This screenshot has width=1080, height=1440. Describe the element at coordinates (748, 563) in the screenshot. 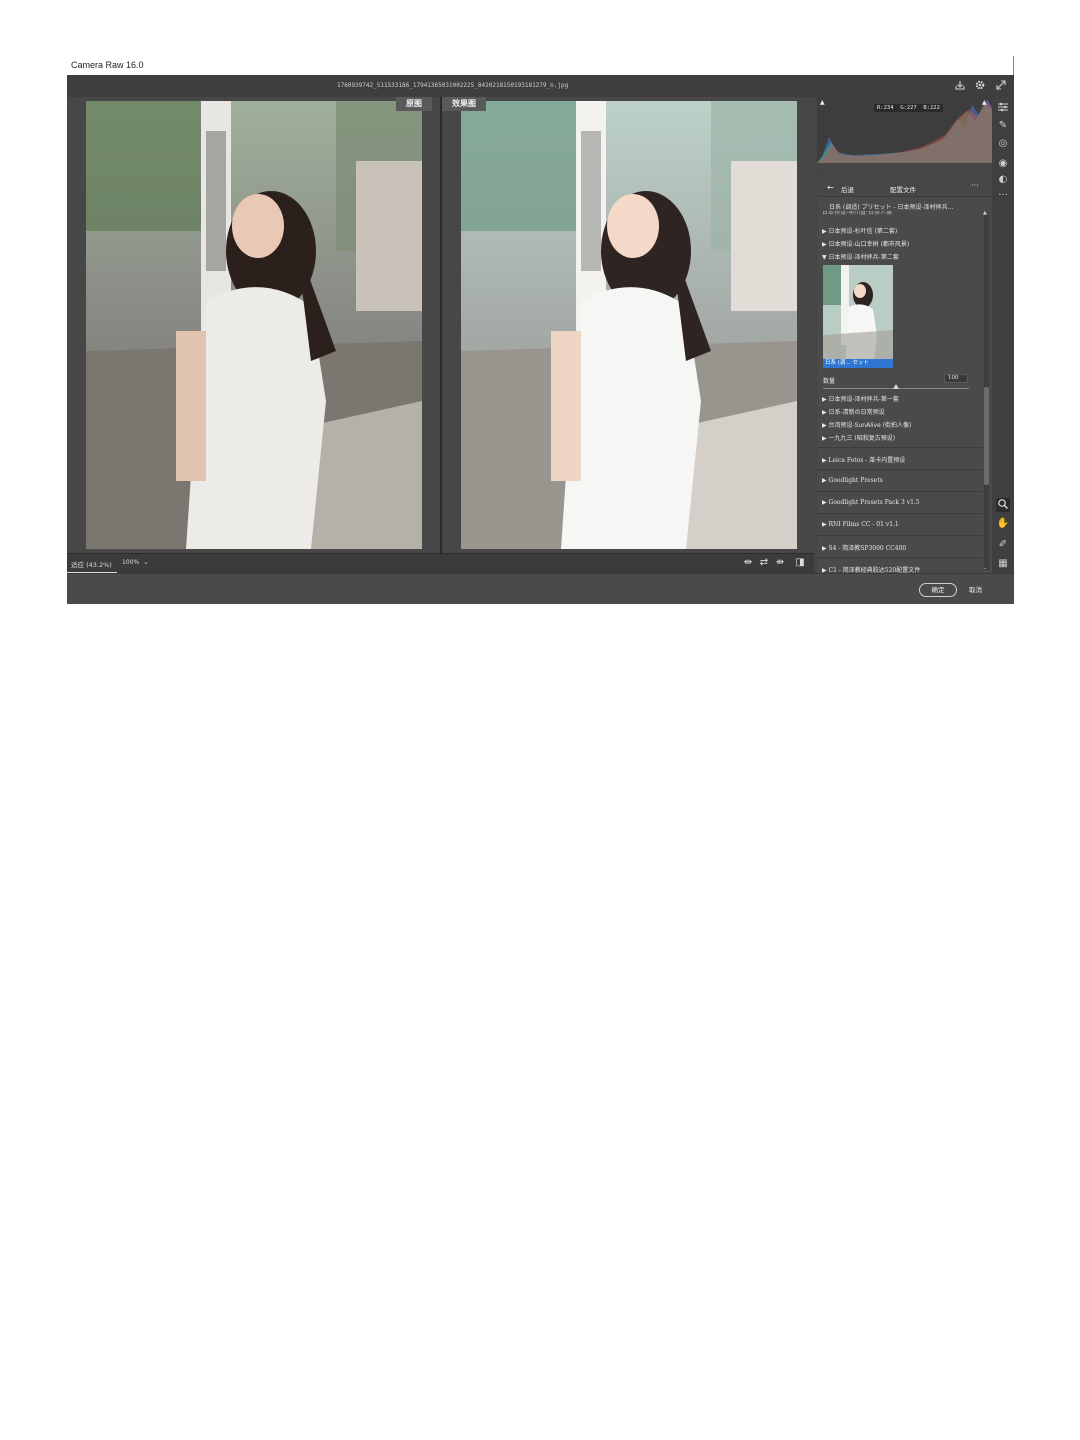

I see `compare-view-icon: ⇹` at that location.